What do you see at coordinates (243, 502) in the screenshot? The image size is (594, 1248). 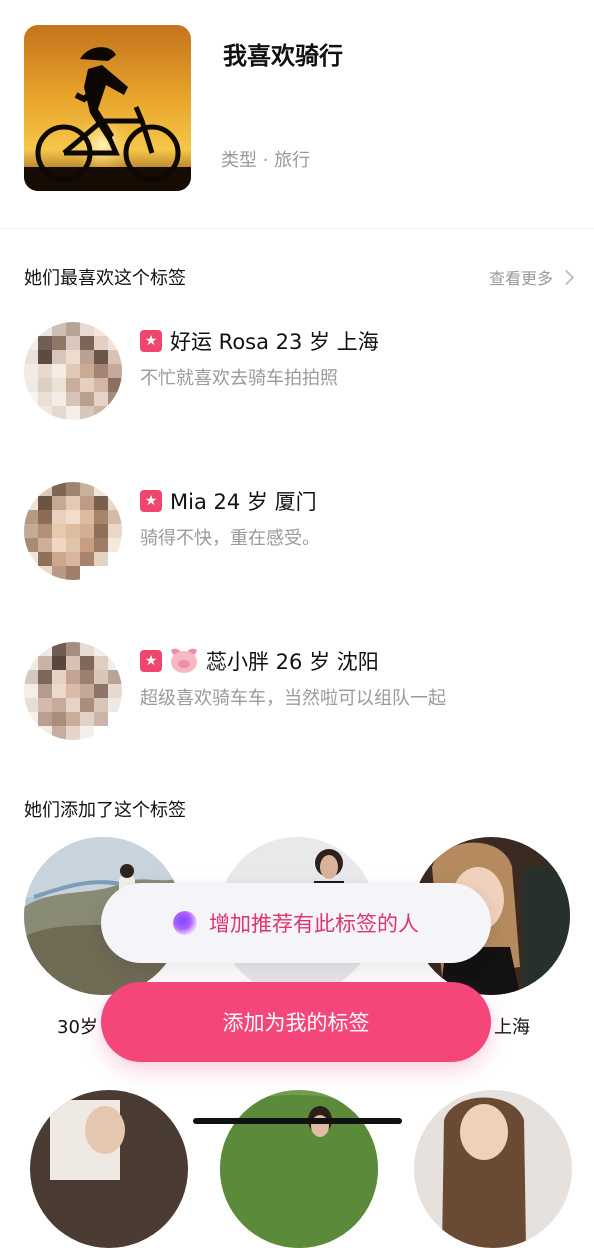 I see `user-name: Mia 24 岁 厦门` at bounding box center [243, 502].